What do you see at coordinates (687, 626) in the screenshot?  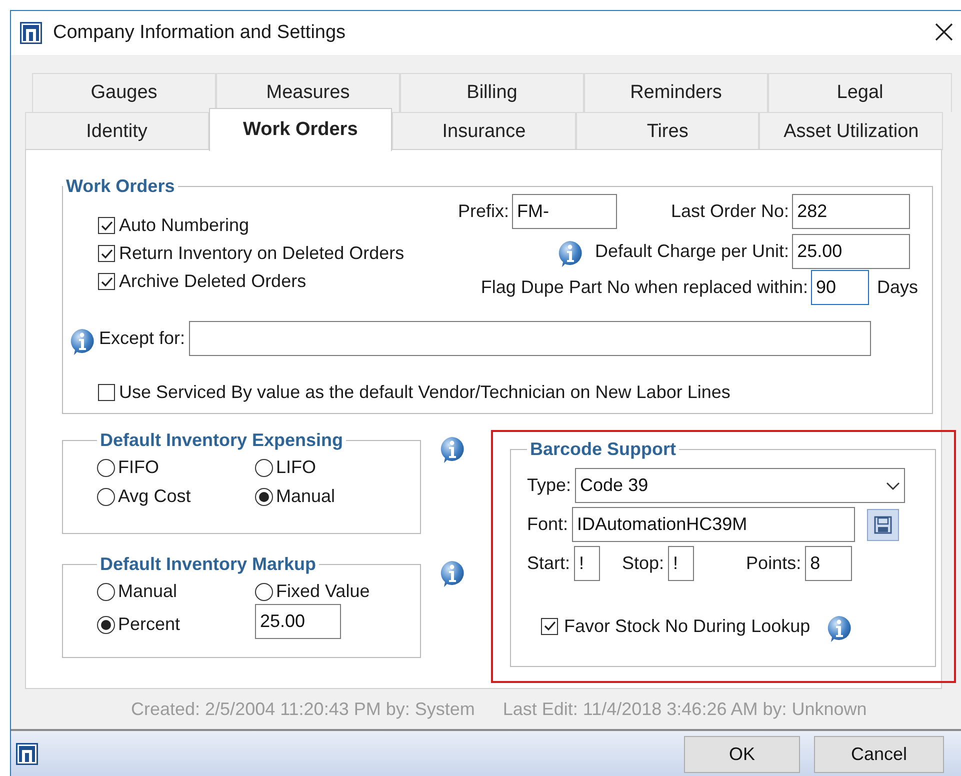 I see `checkbox-label: Favor Stock No During Lookup` at bounding box center [687, 626].